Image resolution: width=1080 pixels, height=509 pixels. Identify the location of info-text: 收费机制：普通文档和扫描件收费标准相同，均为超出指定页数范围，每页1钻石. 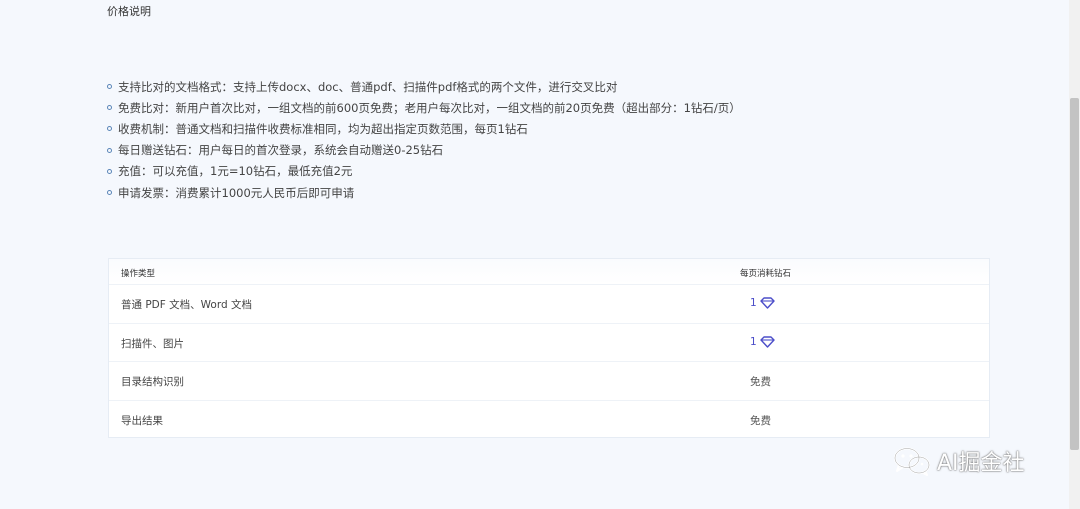
(323, 128).